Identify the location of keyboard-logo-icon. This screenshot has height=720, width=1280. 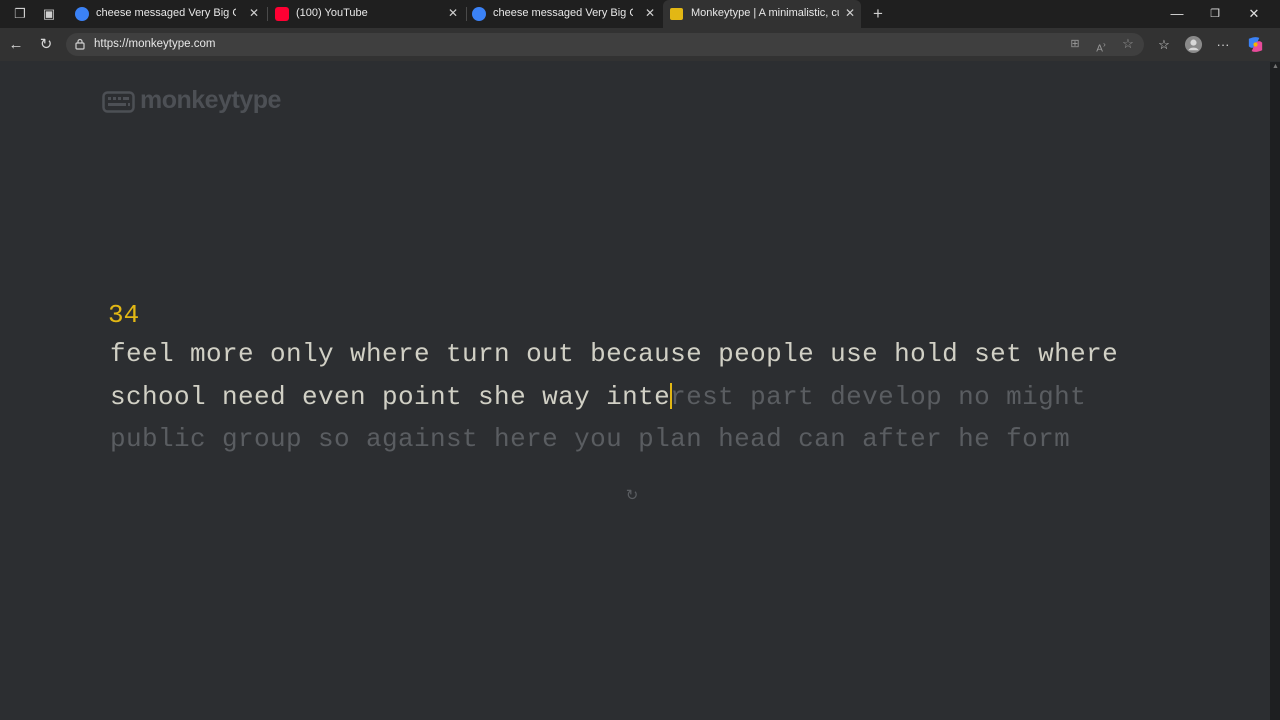
(118, 102).